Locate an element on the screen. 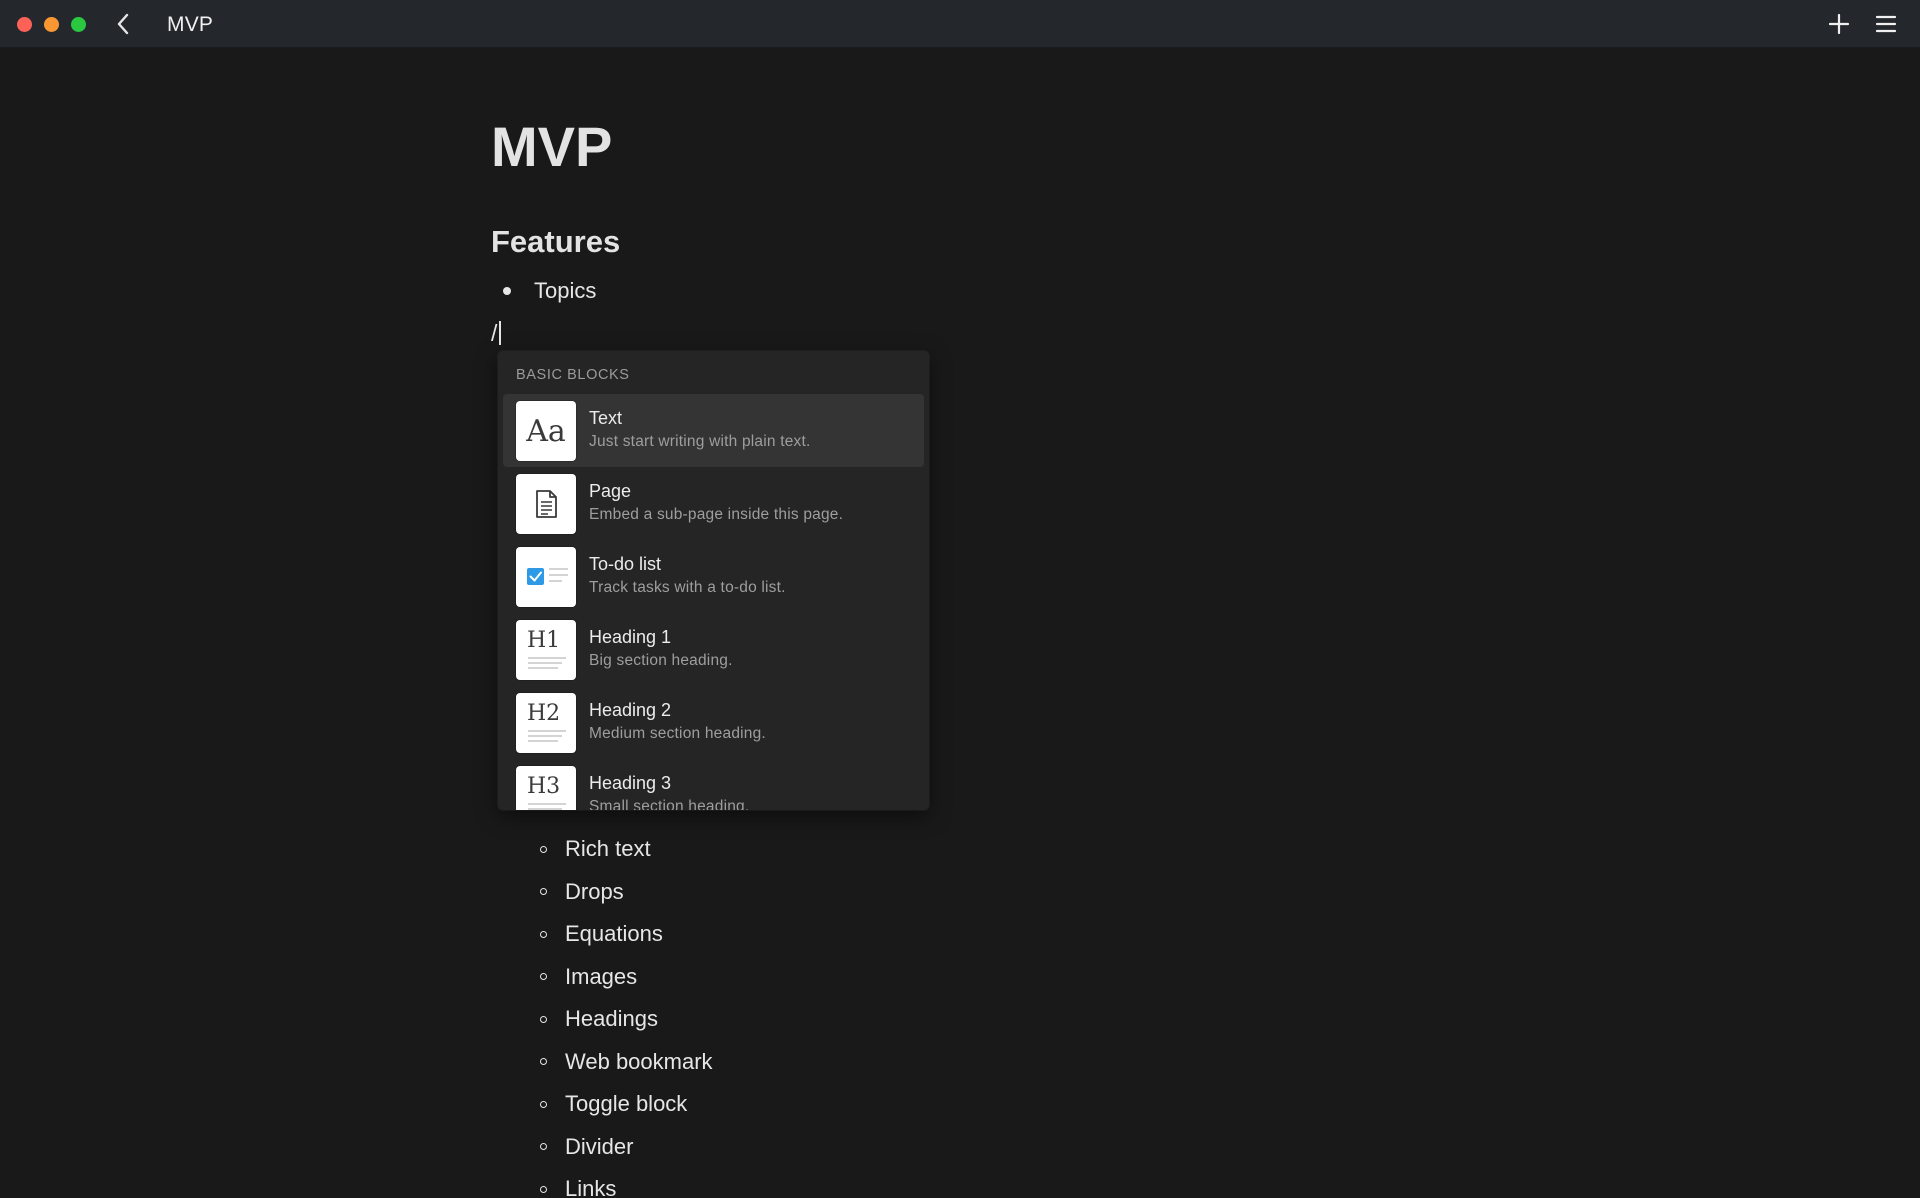 This screenshot has width=1920, height=1198. text-block-icon: Aa is located at coordinates (546, 431).